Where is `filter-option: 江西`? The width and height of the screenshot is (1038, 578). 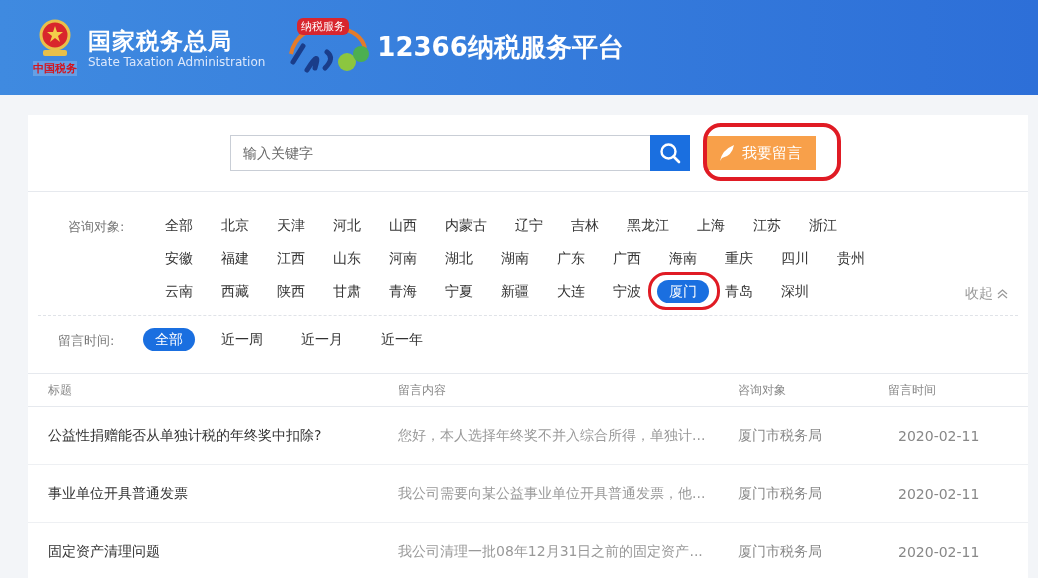
filter-option: 江西 is located at coordinates (291, 258).